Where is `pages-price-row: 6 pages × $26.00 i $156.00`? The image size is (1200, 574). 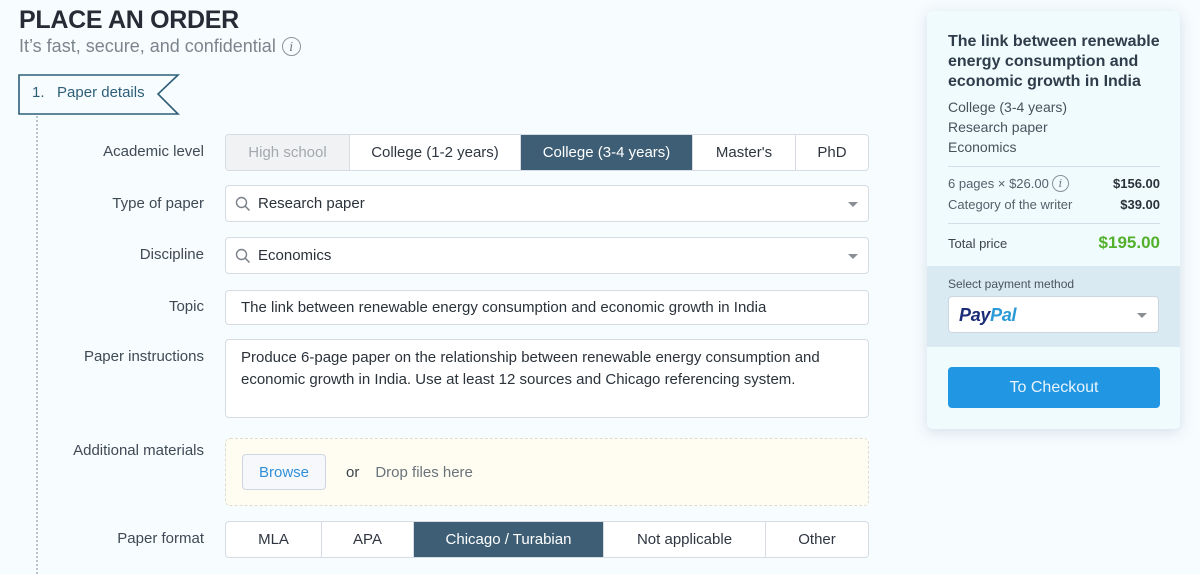 pages-price-row: 6 pages × $26.00 i $156.00 is located at coordinates (1054, 183).